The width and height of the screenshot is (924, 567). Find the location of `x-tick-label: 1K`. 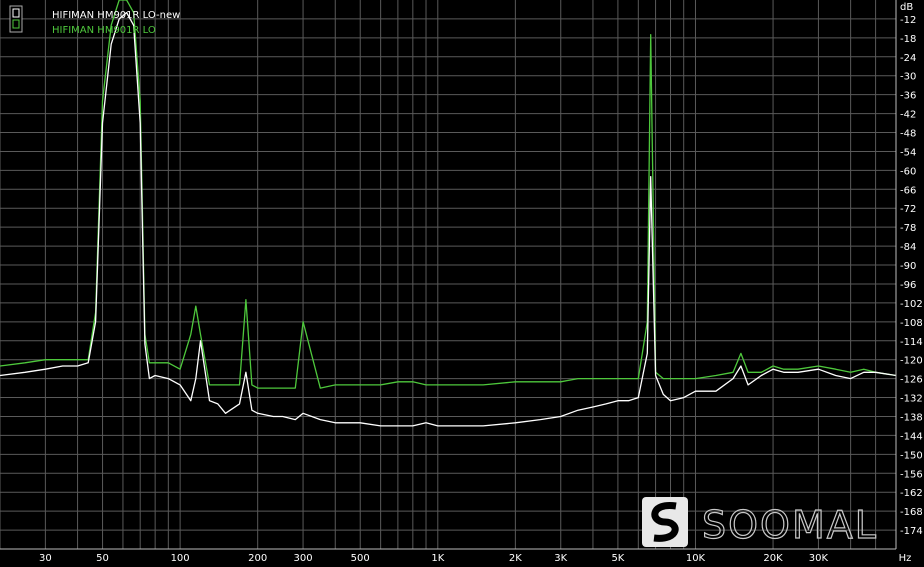

x-tick-label: 1K is located at coordinates (437, 558).